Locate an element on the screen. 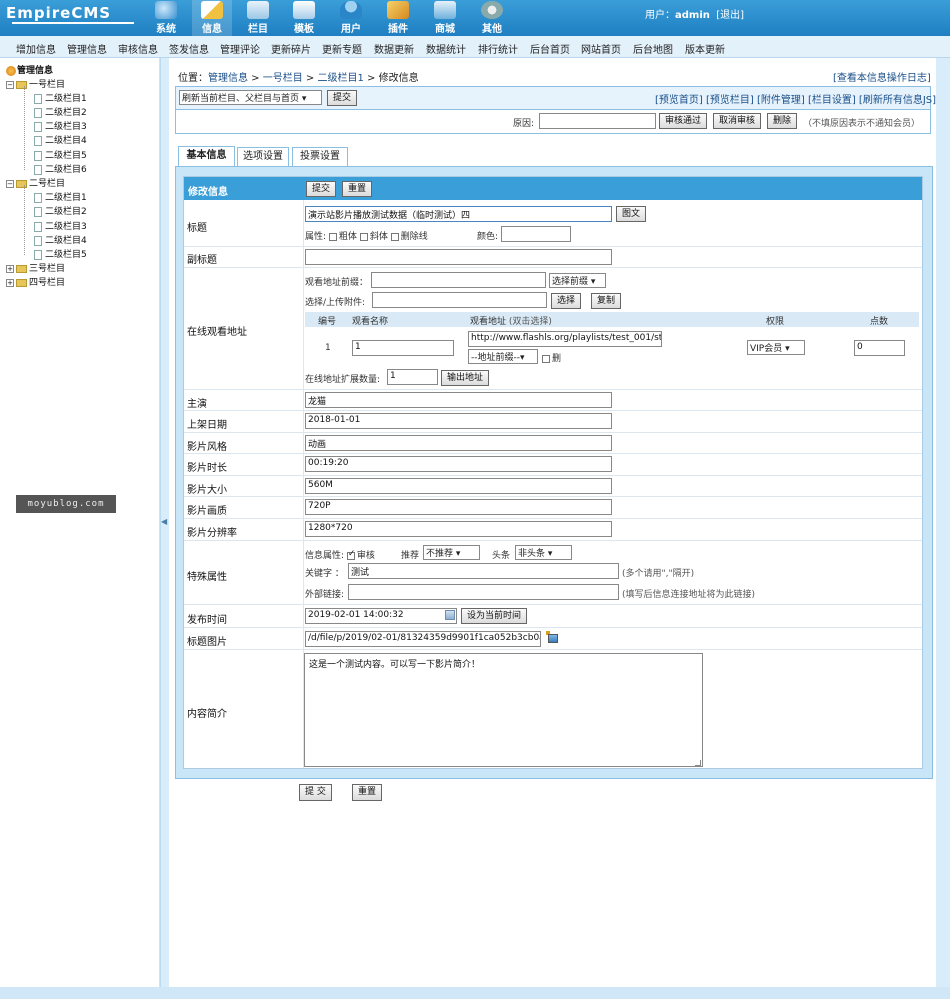 The image size is (950, 999). delete-button: 删除 is located at coordinates (782, 121).